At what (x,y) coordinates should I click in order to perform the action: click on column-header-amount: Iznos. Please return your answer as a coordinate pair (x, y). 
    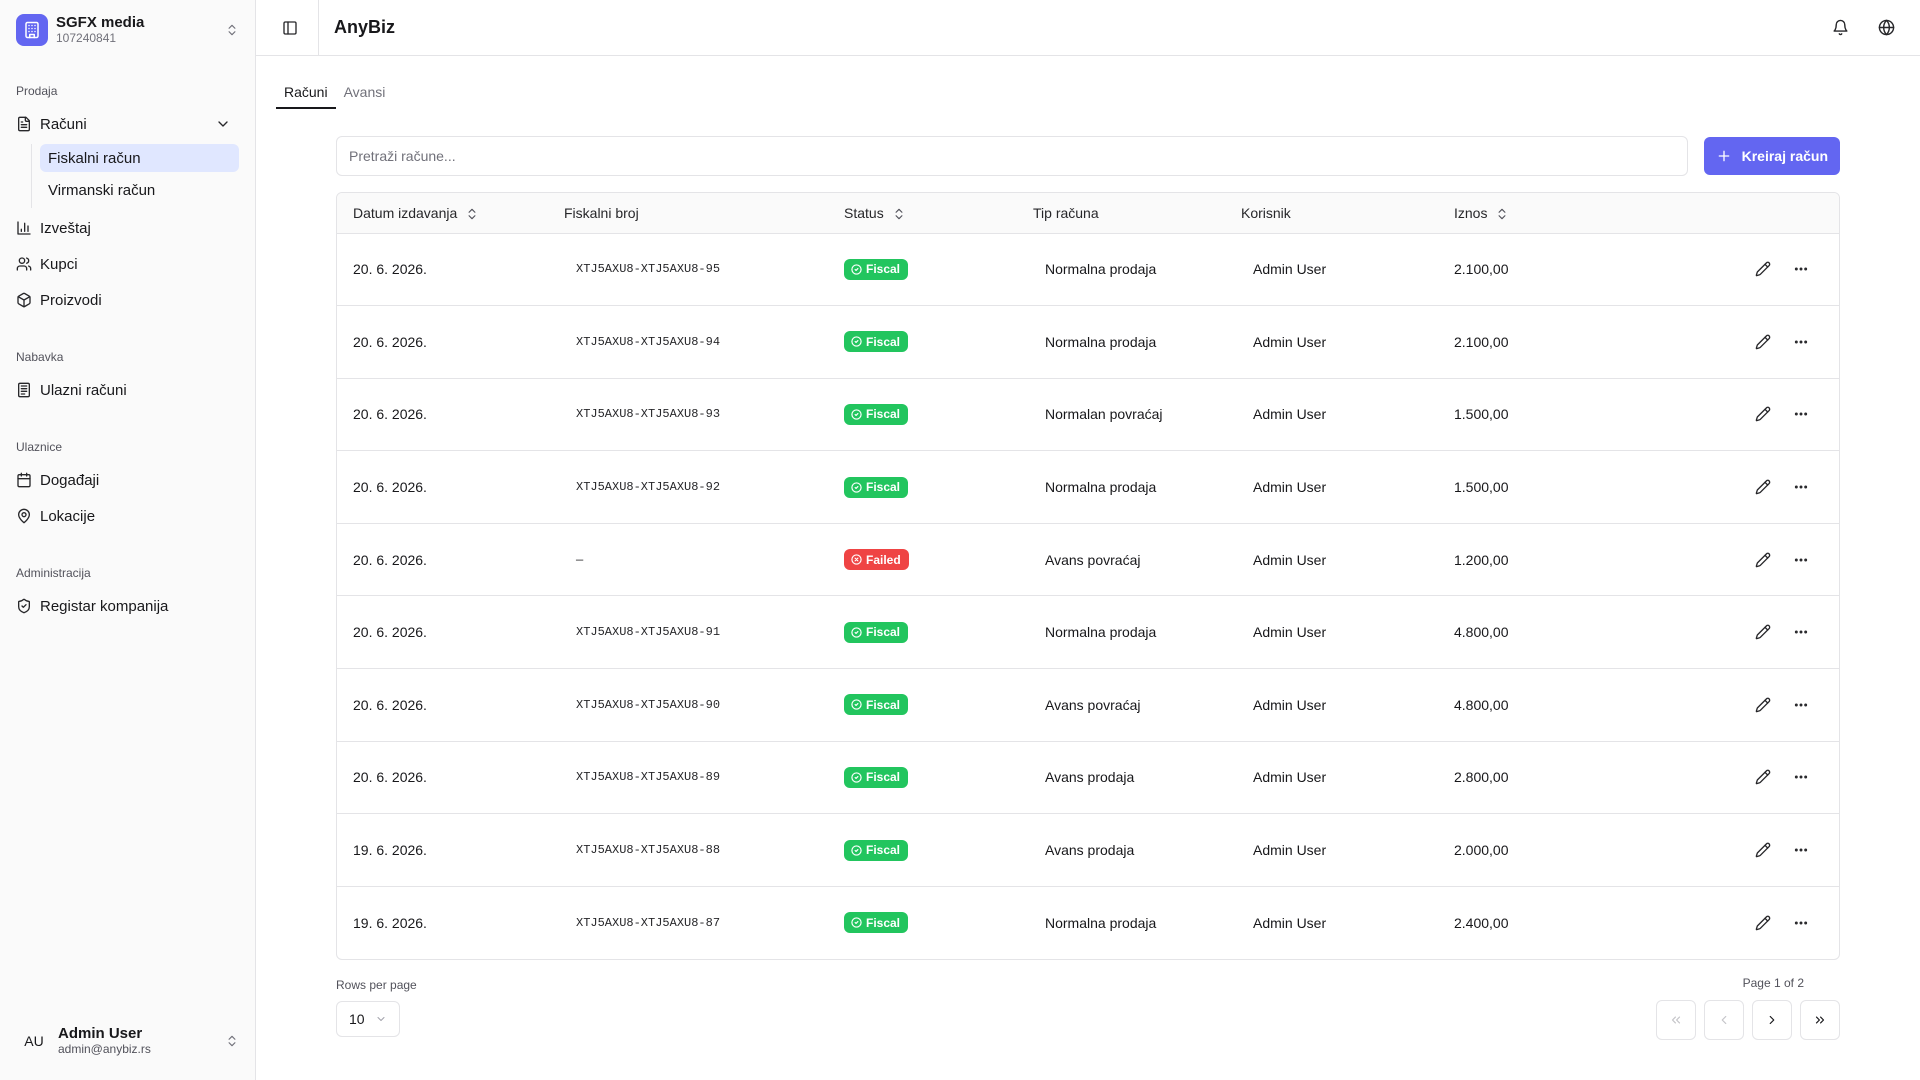
    Looking at the image, I should click on (1563, 213).